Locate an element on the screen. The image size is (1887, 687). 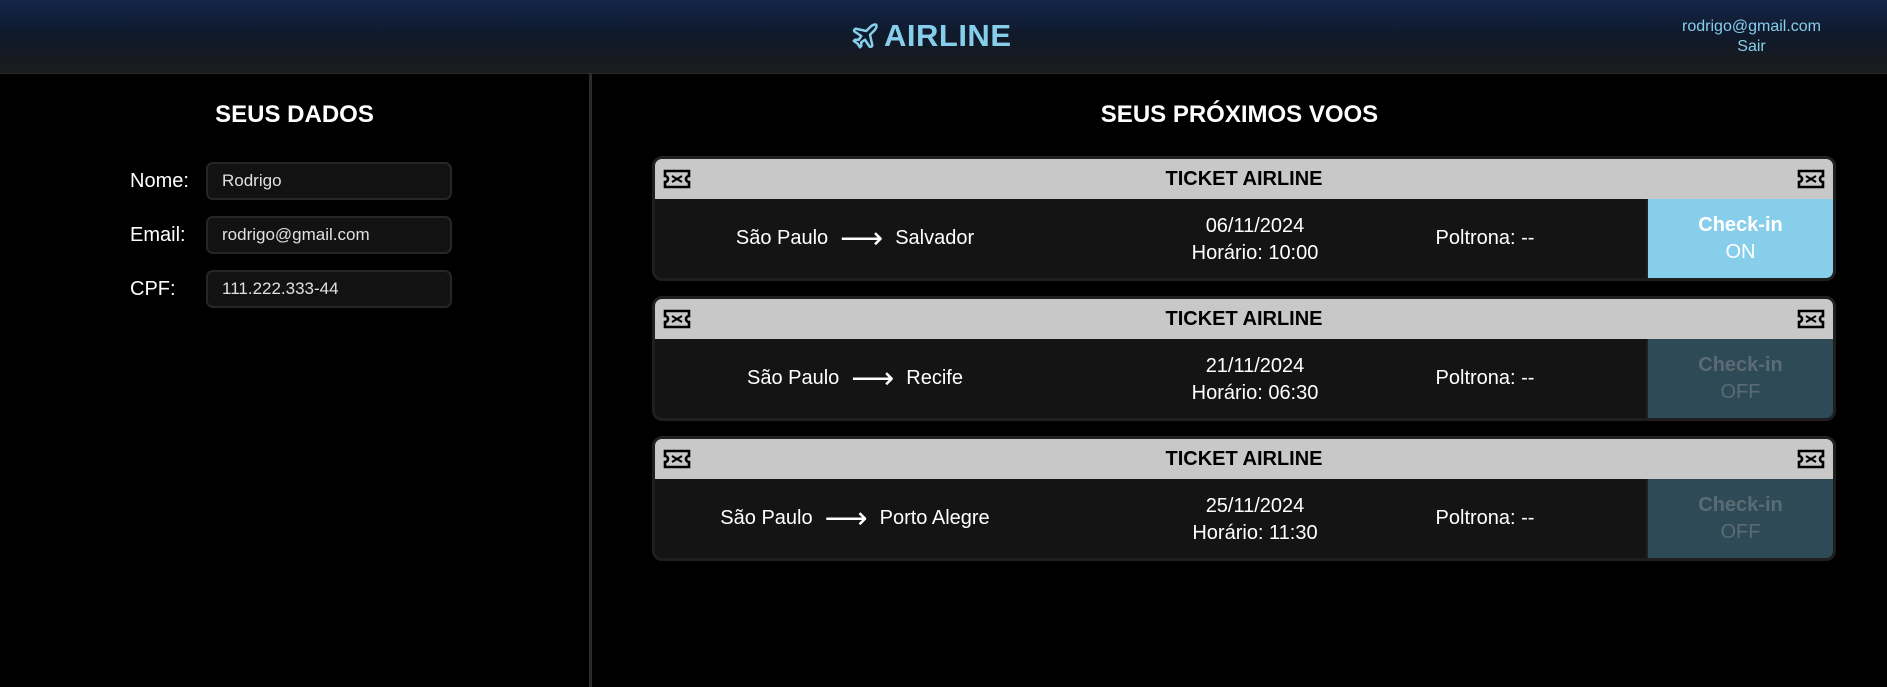
top-bar: AIRLINE rodrigo@gmail.com Sair is located at coordinates (943, 37).